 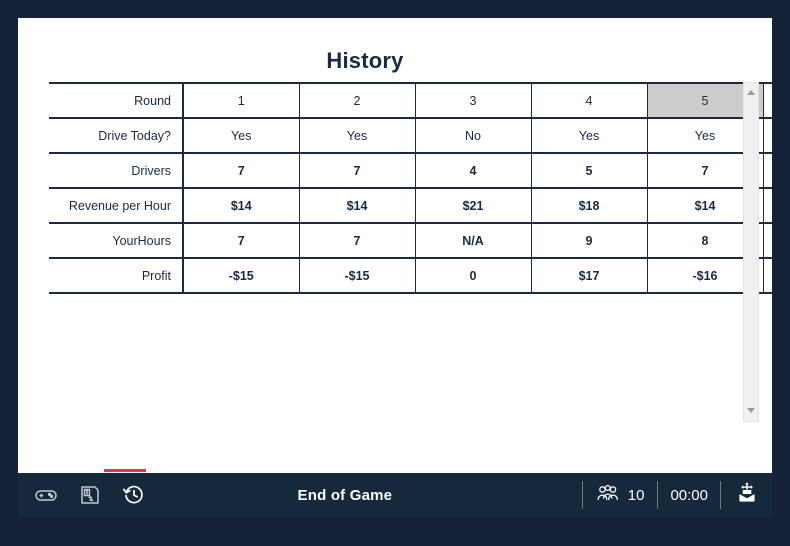 I want to click on toolbar-tab-group, so click(x=83, y=489).